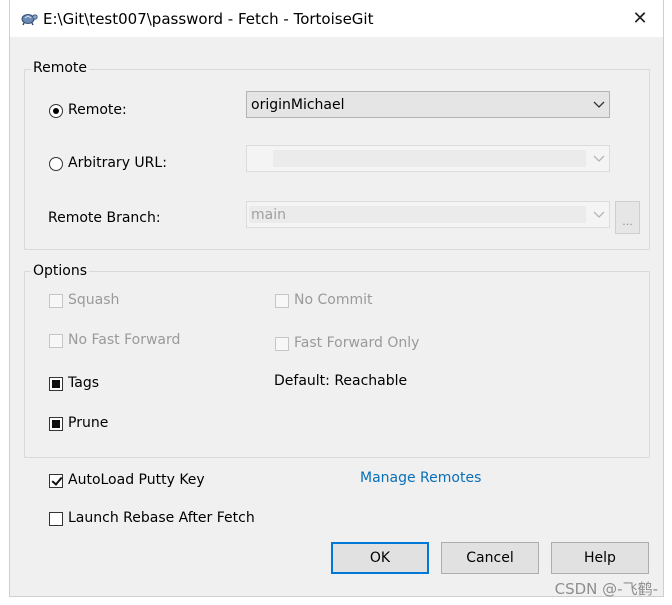 The image size is (672, 605). What do you see at coordinates (56, 111) in the screenshot?
I see `remote-radio` at bounding box center [56, 111].